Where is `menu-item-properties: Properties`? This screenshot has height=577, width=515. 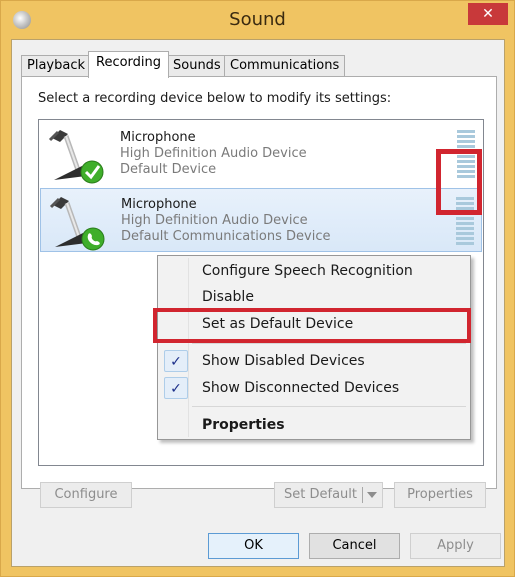
menu-item-properties: Properties is located at coordinates (314, 425).